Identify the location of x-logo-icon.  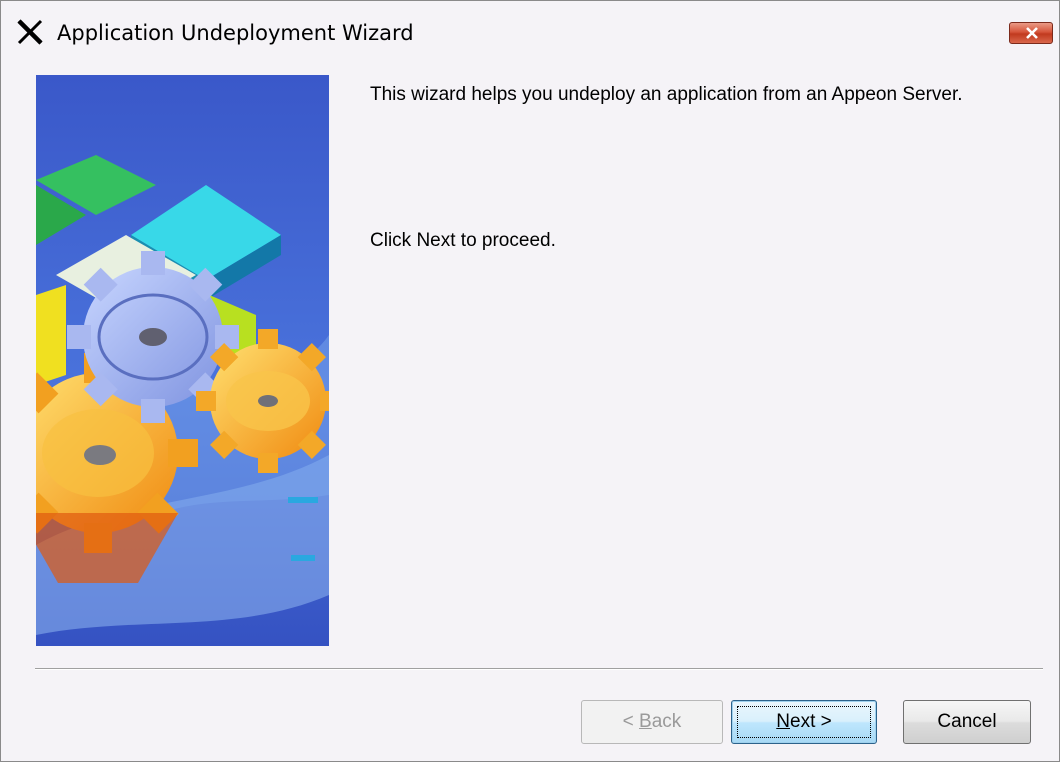
(30, 32).